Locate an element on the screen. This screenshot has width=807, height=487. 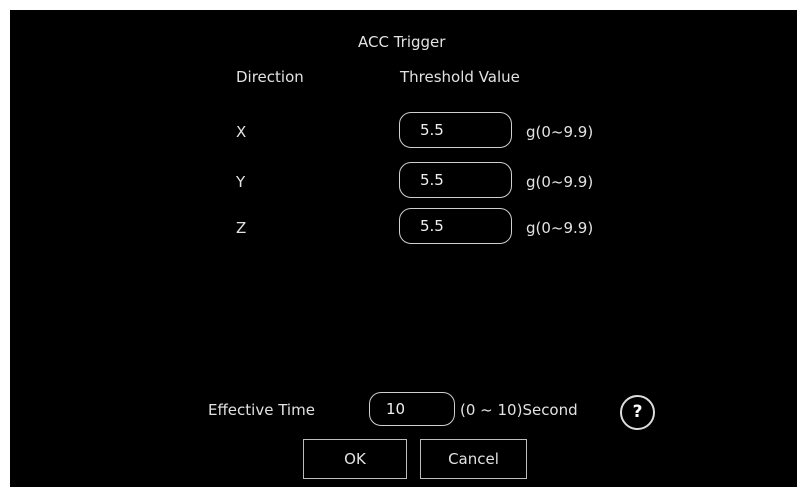
unit-label-y: g(0~9.9) is located at coordinates (560, 182).